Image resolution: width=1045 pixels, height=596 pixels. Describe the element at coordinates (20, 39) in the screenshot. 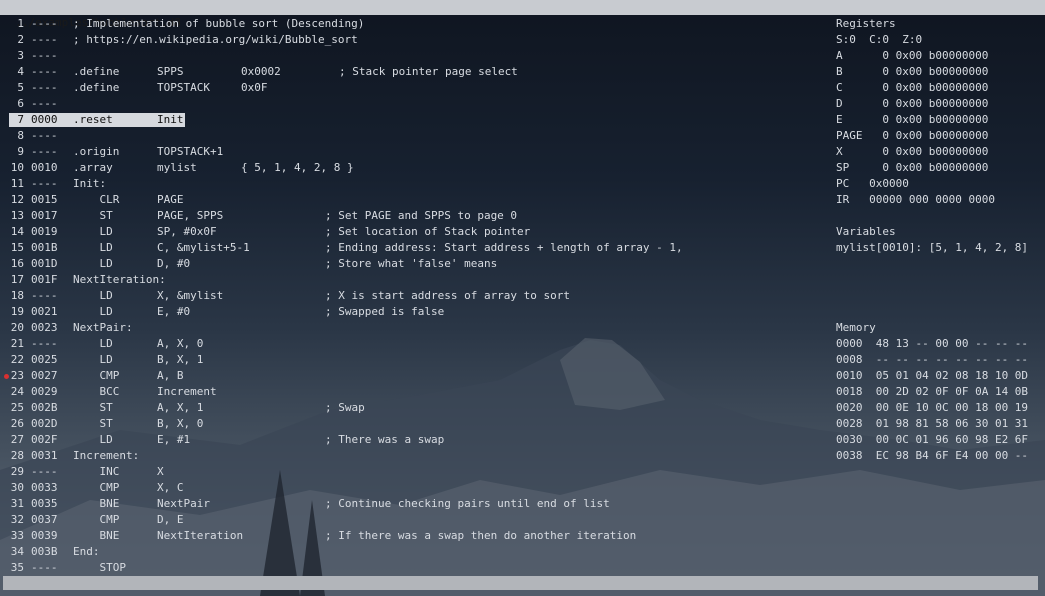

I see `line-number: 2` at that location.